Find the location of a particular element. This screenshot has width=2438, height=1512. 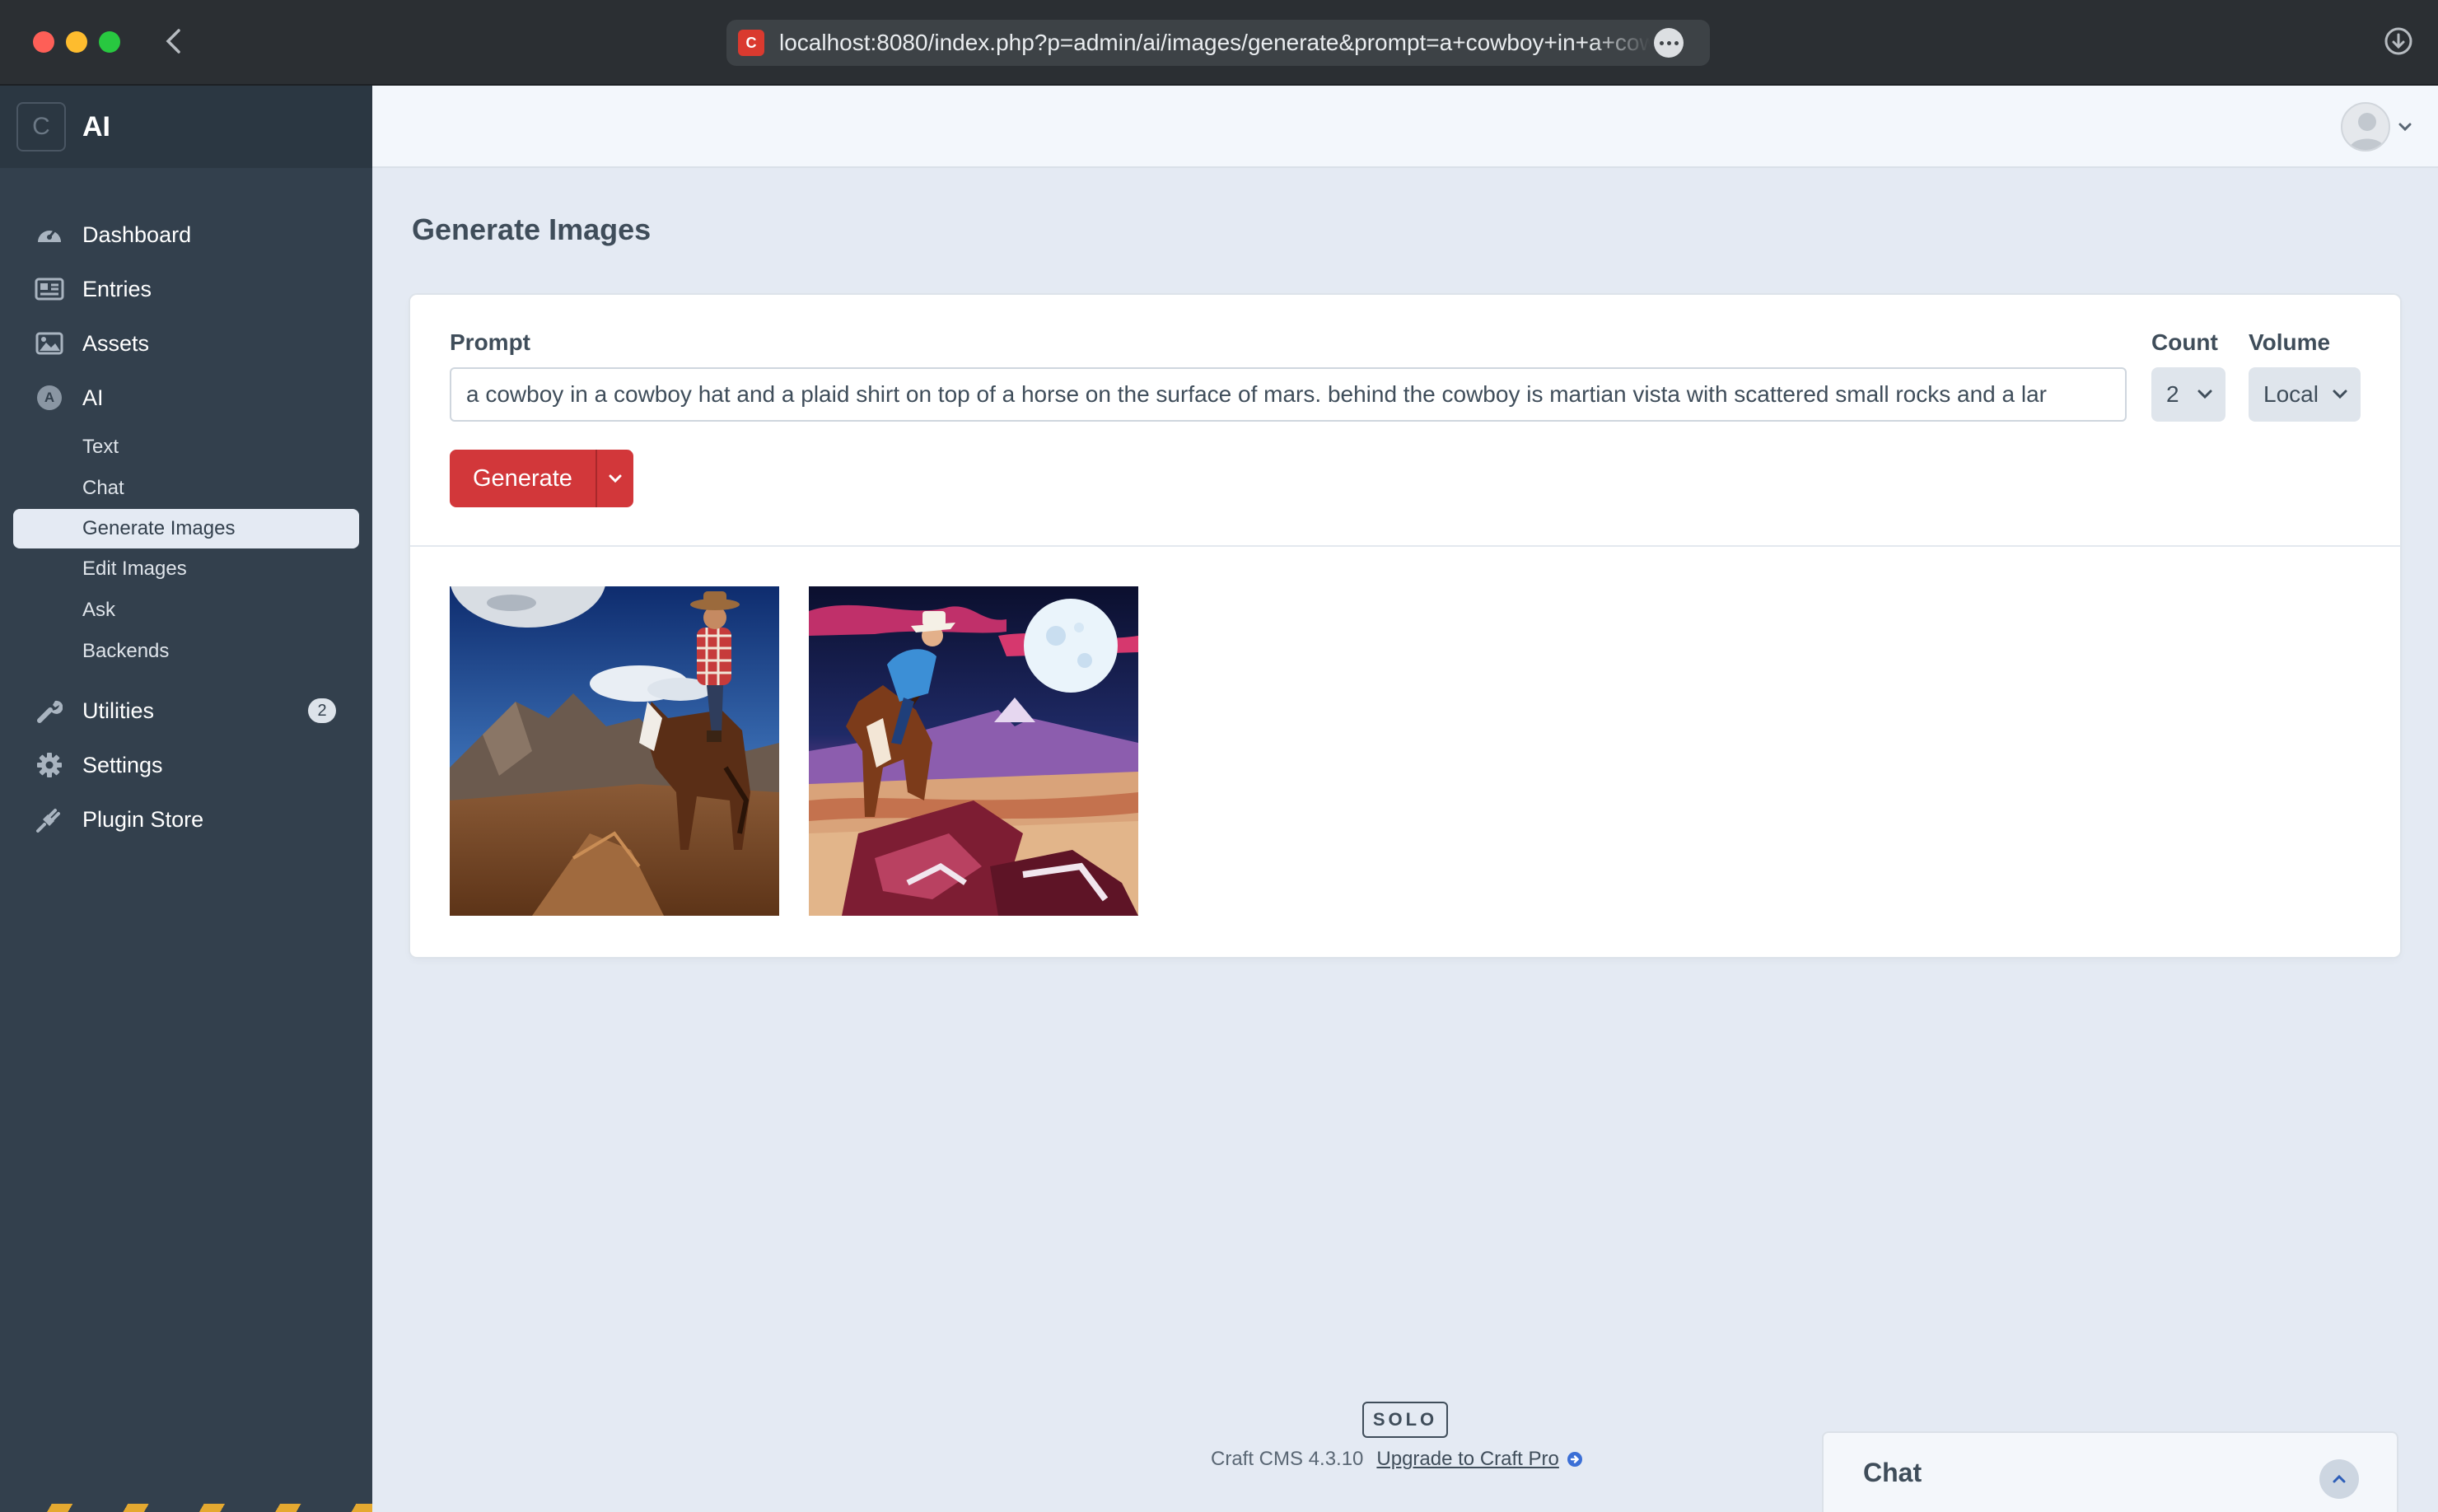

nav-label-dashboard: Dashboard is located at coordinates (137, 234).